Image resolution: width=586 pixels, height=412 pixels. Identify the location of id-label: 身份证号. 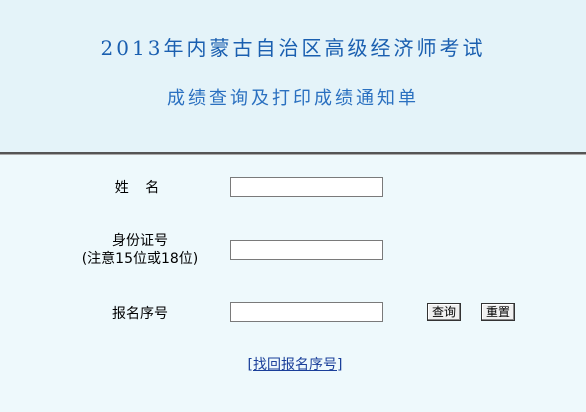
(140, 241).